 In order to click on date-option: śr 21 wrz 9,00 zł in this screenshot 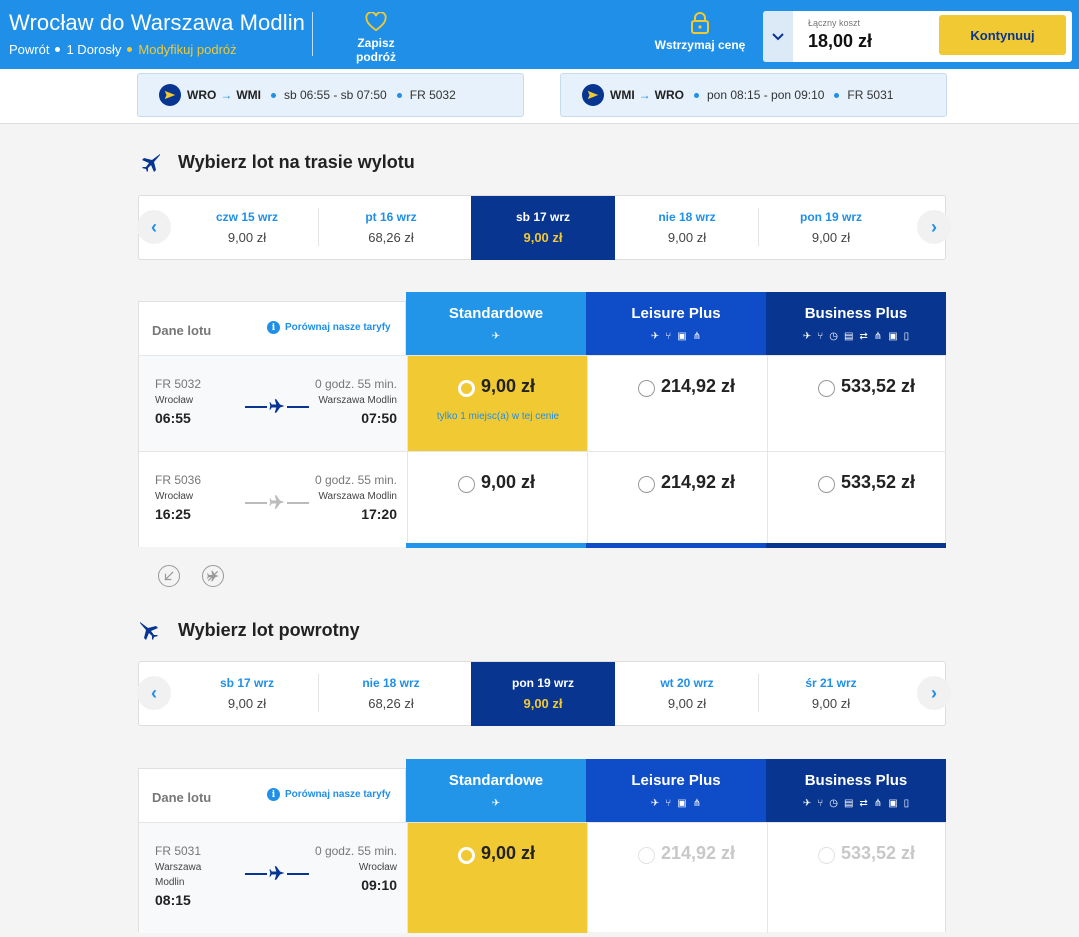, I will do `click(831, 693)`.